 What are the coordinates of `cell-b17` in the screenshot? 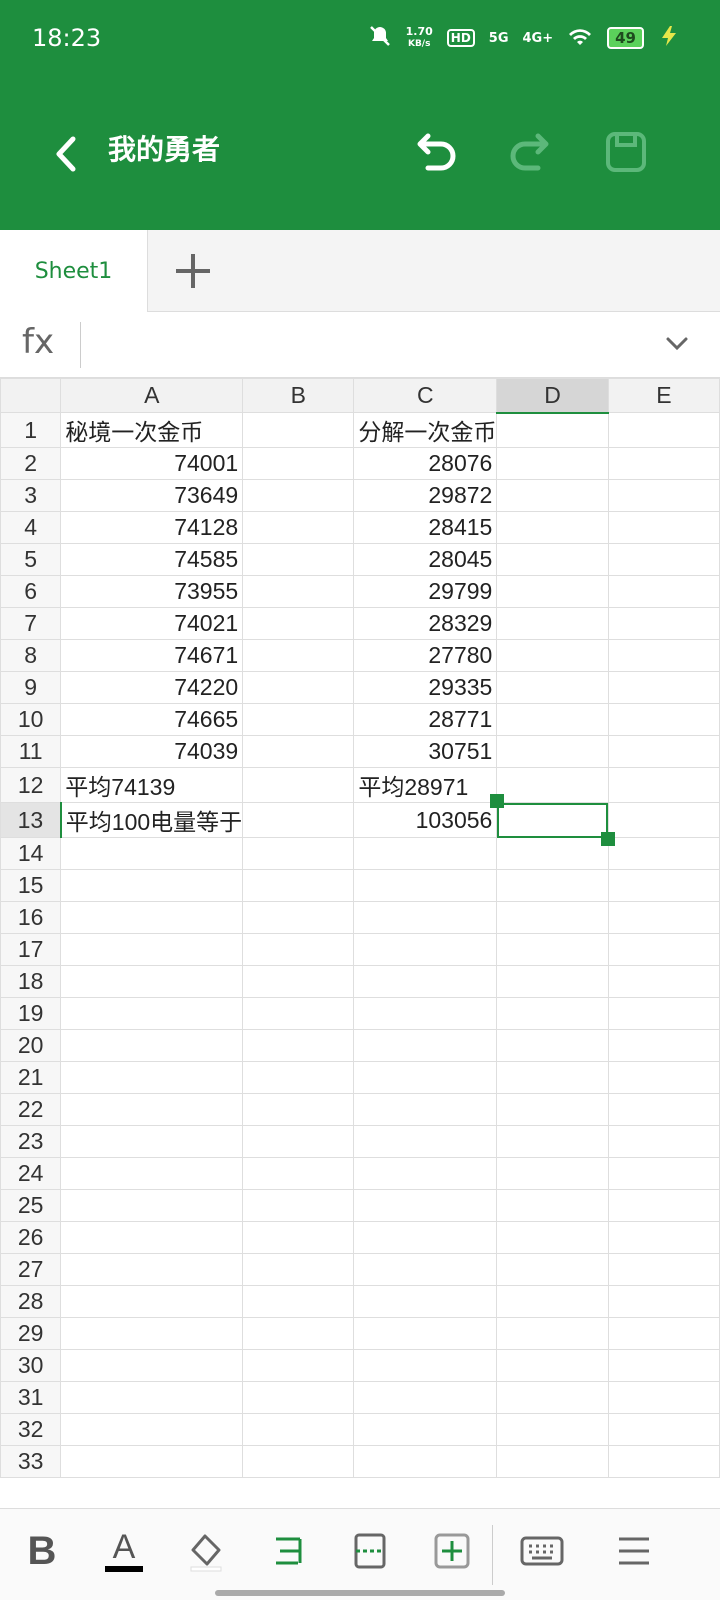 It's located at (298, 949).